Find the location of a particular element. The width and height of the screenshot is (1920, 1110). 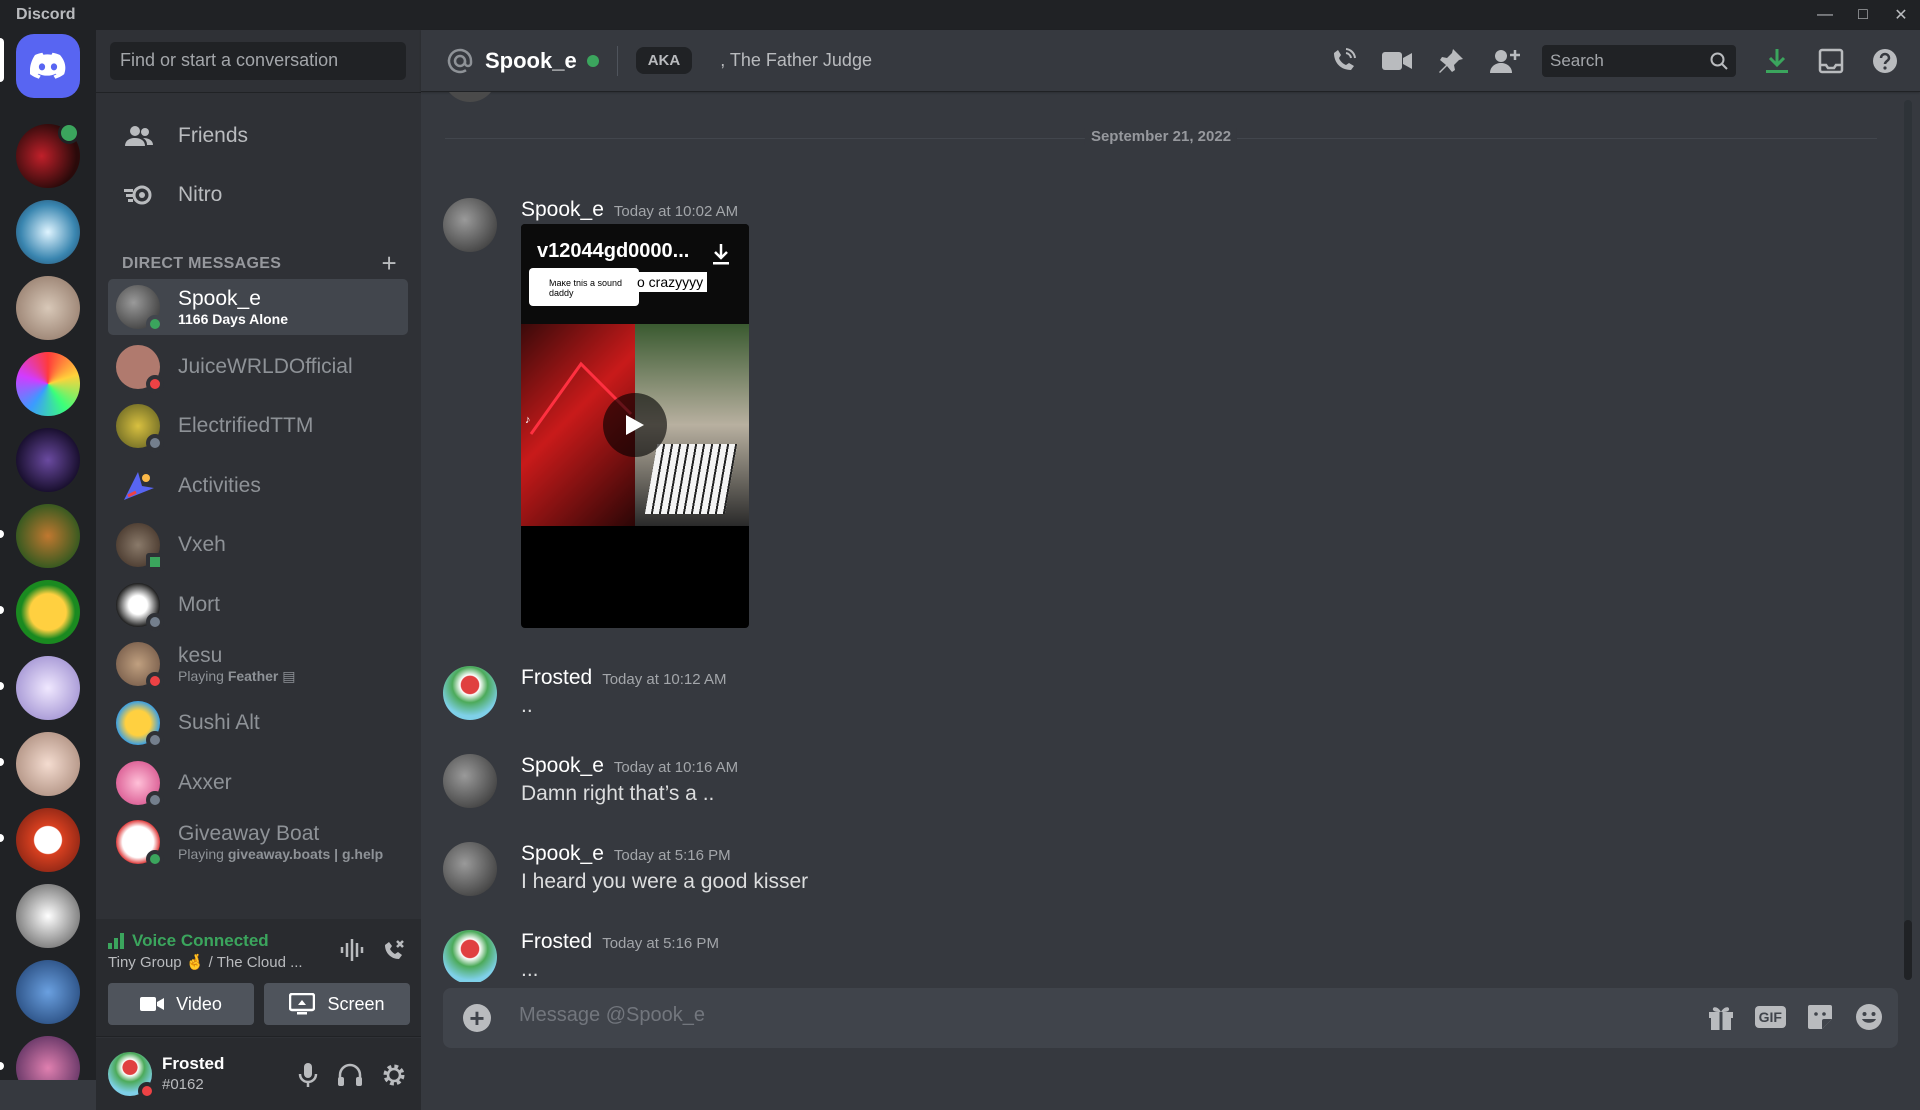

help-icon is located at coordinates (1885, 61).